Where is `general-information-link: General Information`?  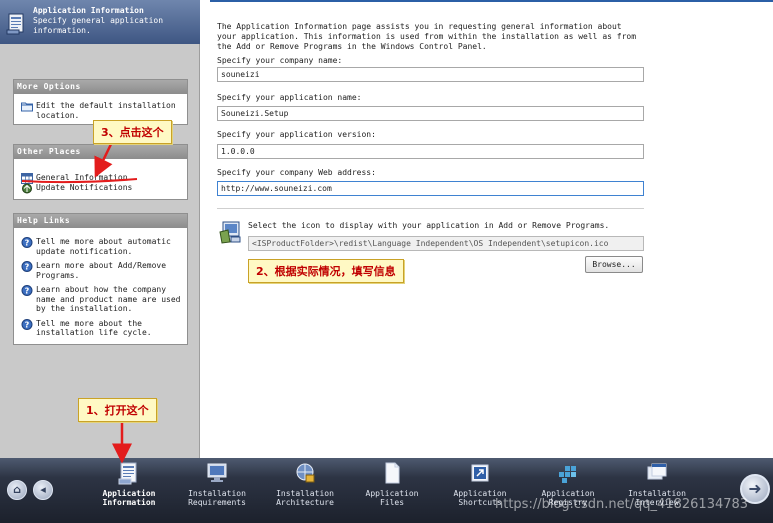 general-information-link: General Information is located at coordinates (100, 178).